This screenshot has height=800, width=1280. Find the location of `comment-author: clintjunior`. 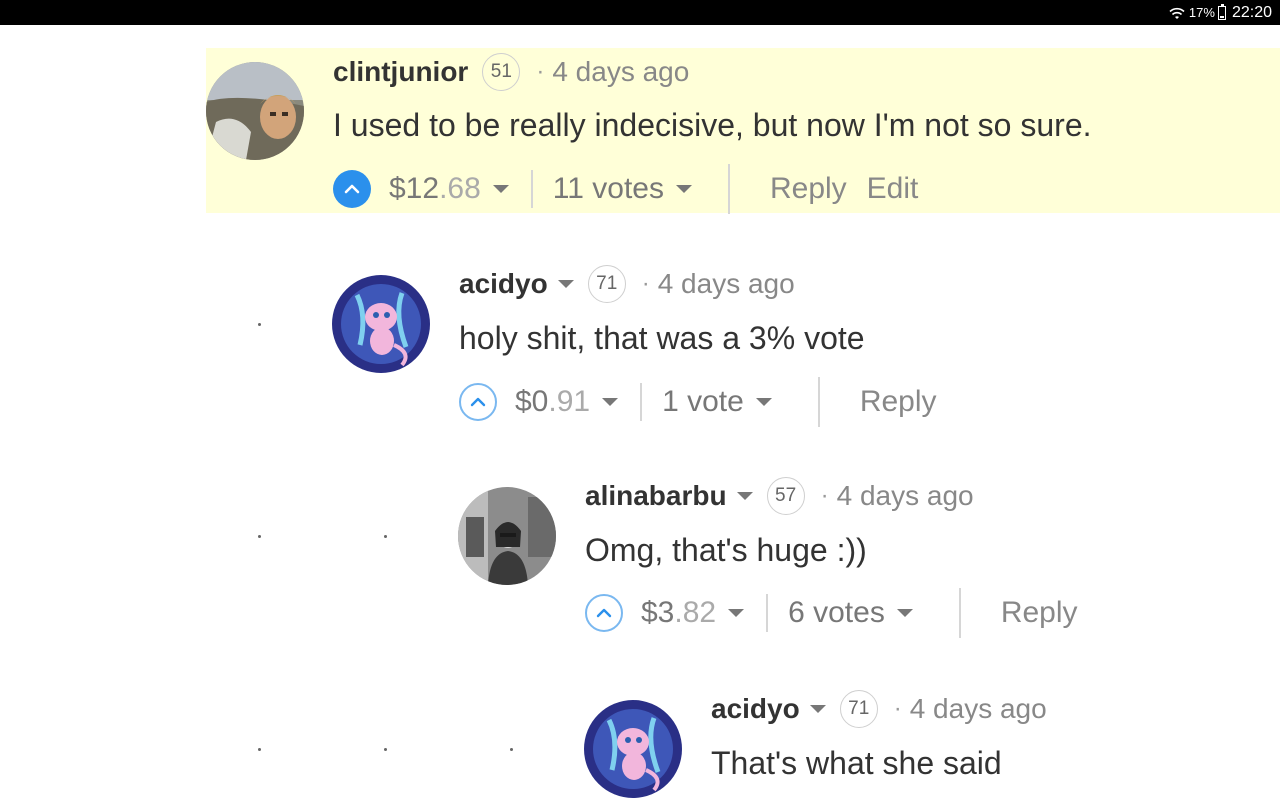

comment-author: clintjunior is located at coordinates (400, 72).